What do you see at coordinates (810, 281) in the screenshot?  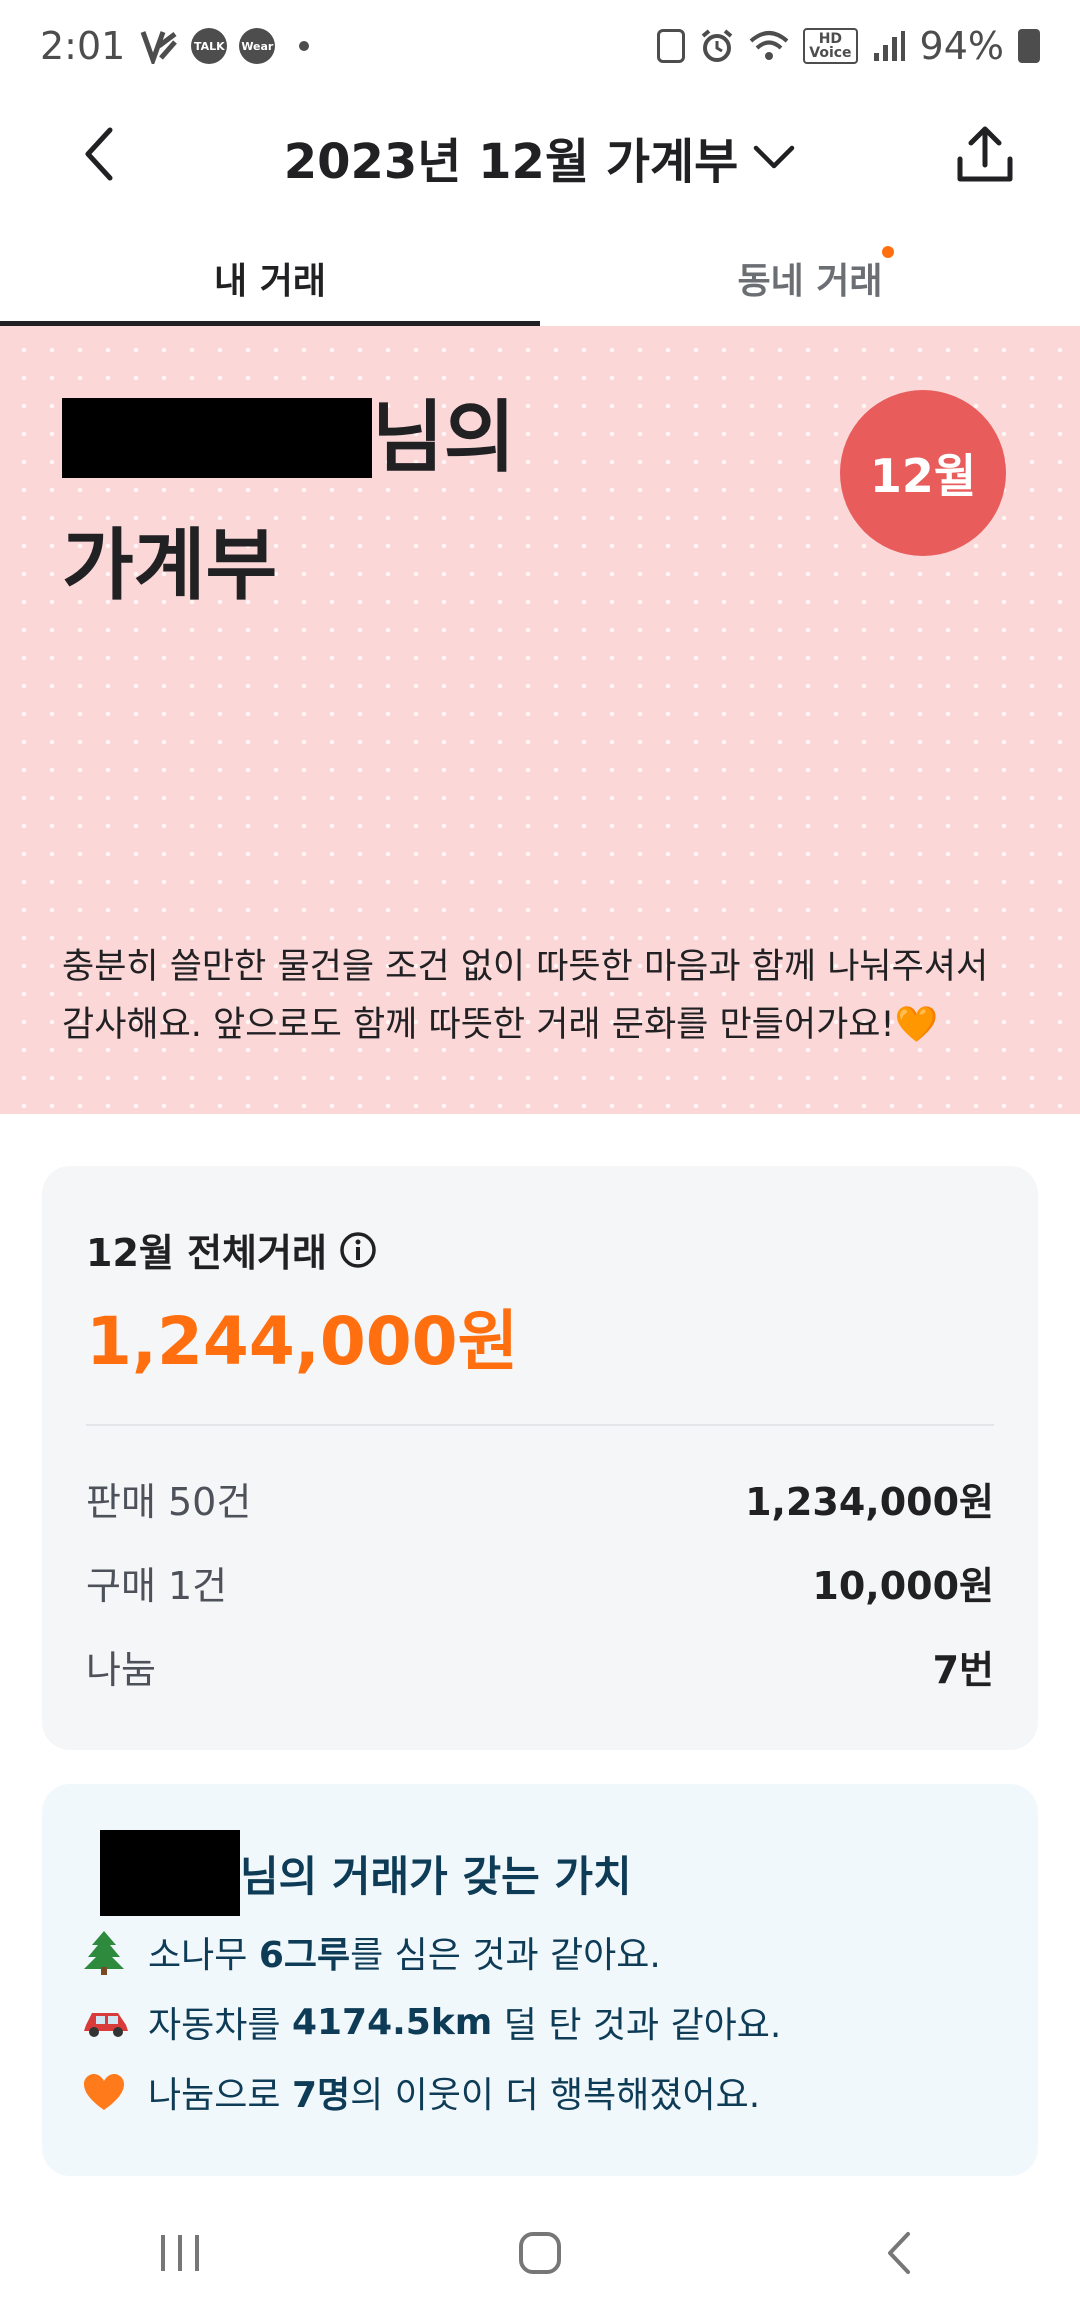 I see `tab-label: 동네 거래` at bounding box center [810, 281].